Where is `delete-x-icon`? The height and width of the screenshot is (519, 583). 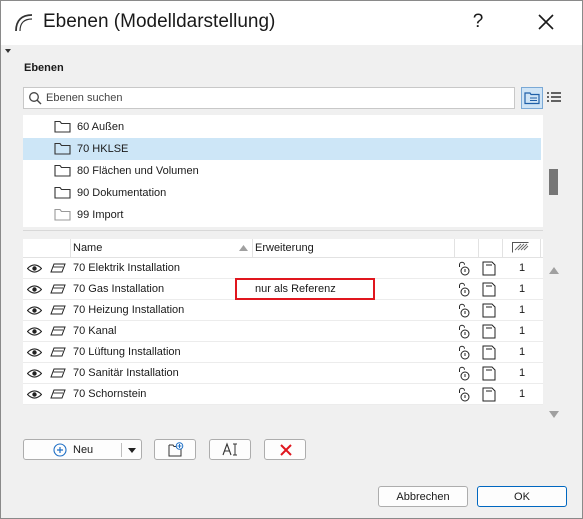 delete-x-icon is located at coordinates (286, 450).